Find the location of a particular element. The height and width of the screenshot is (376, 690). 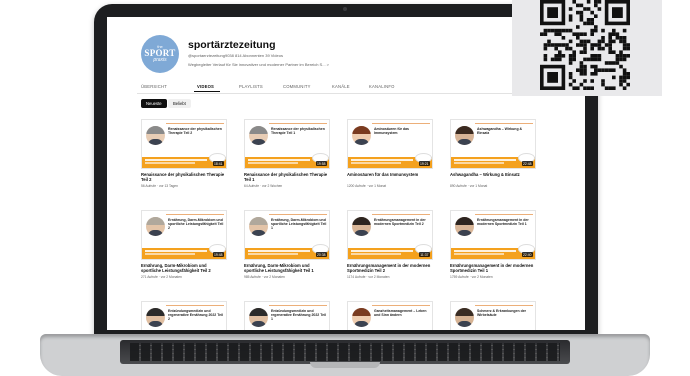

video-duration: 11:37 is located at coordinates (424, 254).